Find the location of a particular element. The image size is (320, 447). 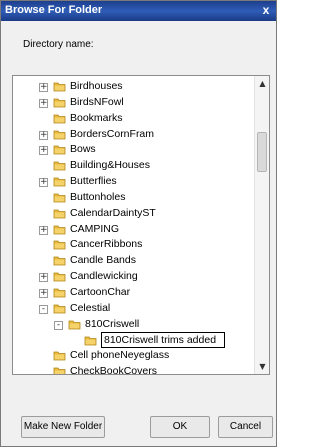

tree-item: + BordersCornFram is located at coordinates (134, 135).